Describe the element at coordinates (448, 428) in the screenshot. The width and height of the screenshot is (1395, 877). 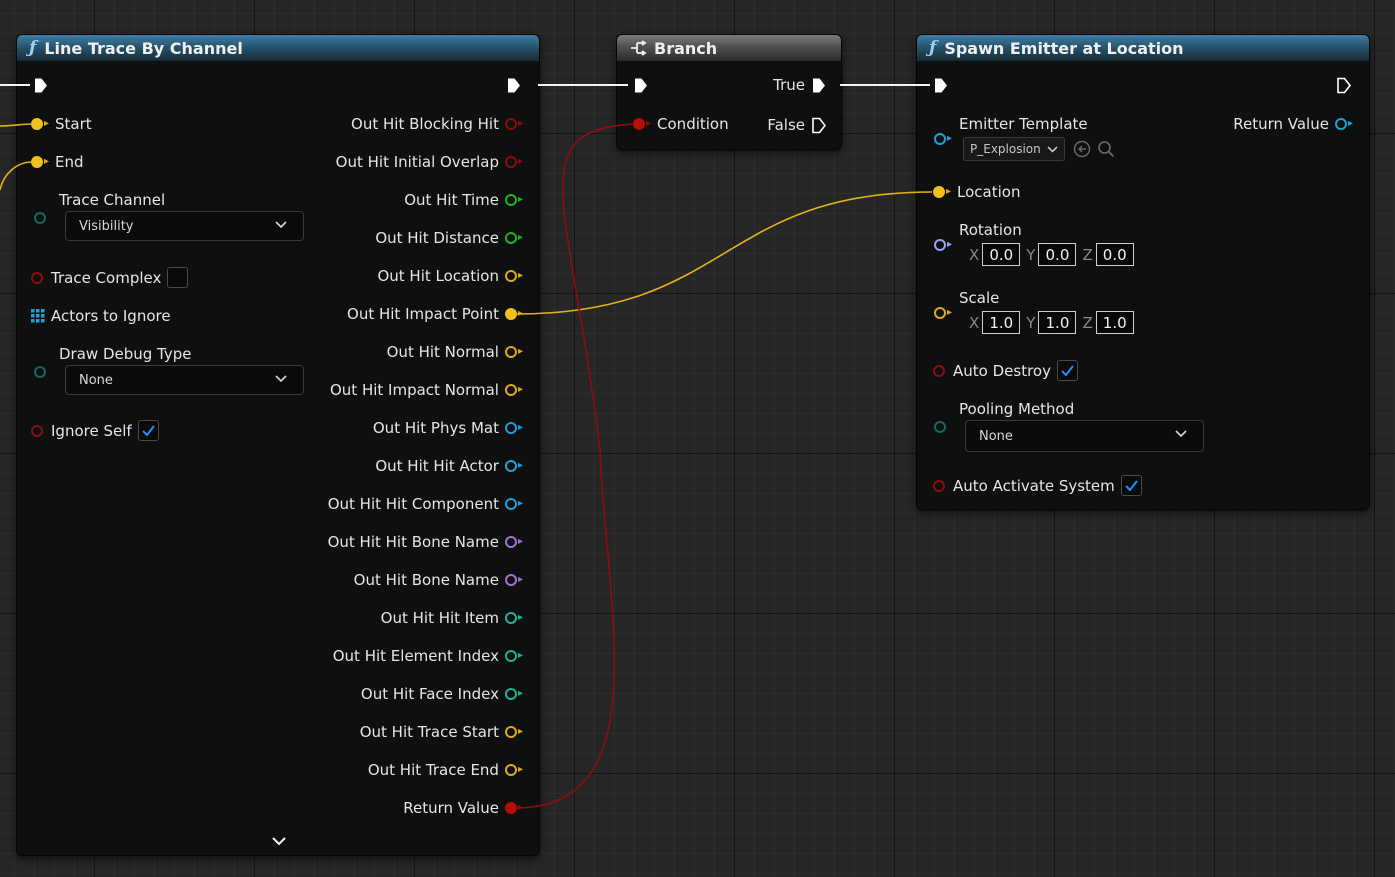
I see `out-hit-phys-mat-row: Out Hit Phys Mat ▸` at that location.